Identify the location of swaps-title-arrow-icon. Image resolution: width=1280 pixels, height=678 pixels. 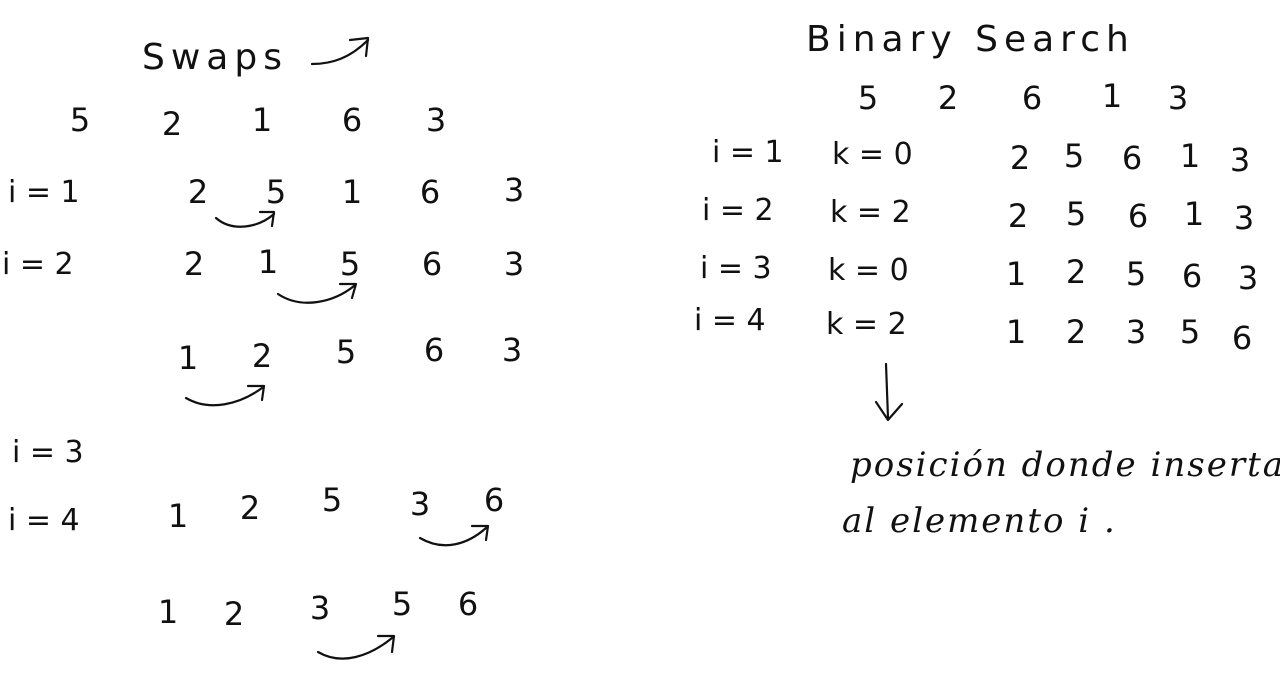
(340, 51).